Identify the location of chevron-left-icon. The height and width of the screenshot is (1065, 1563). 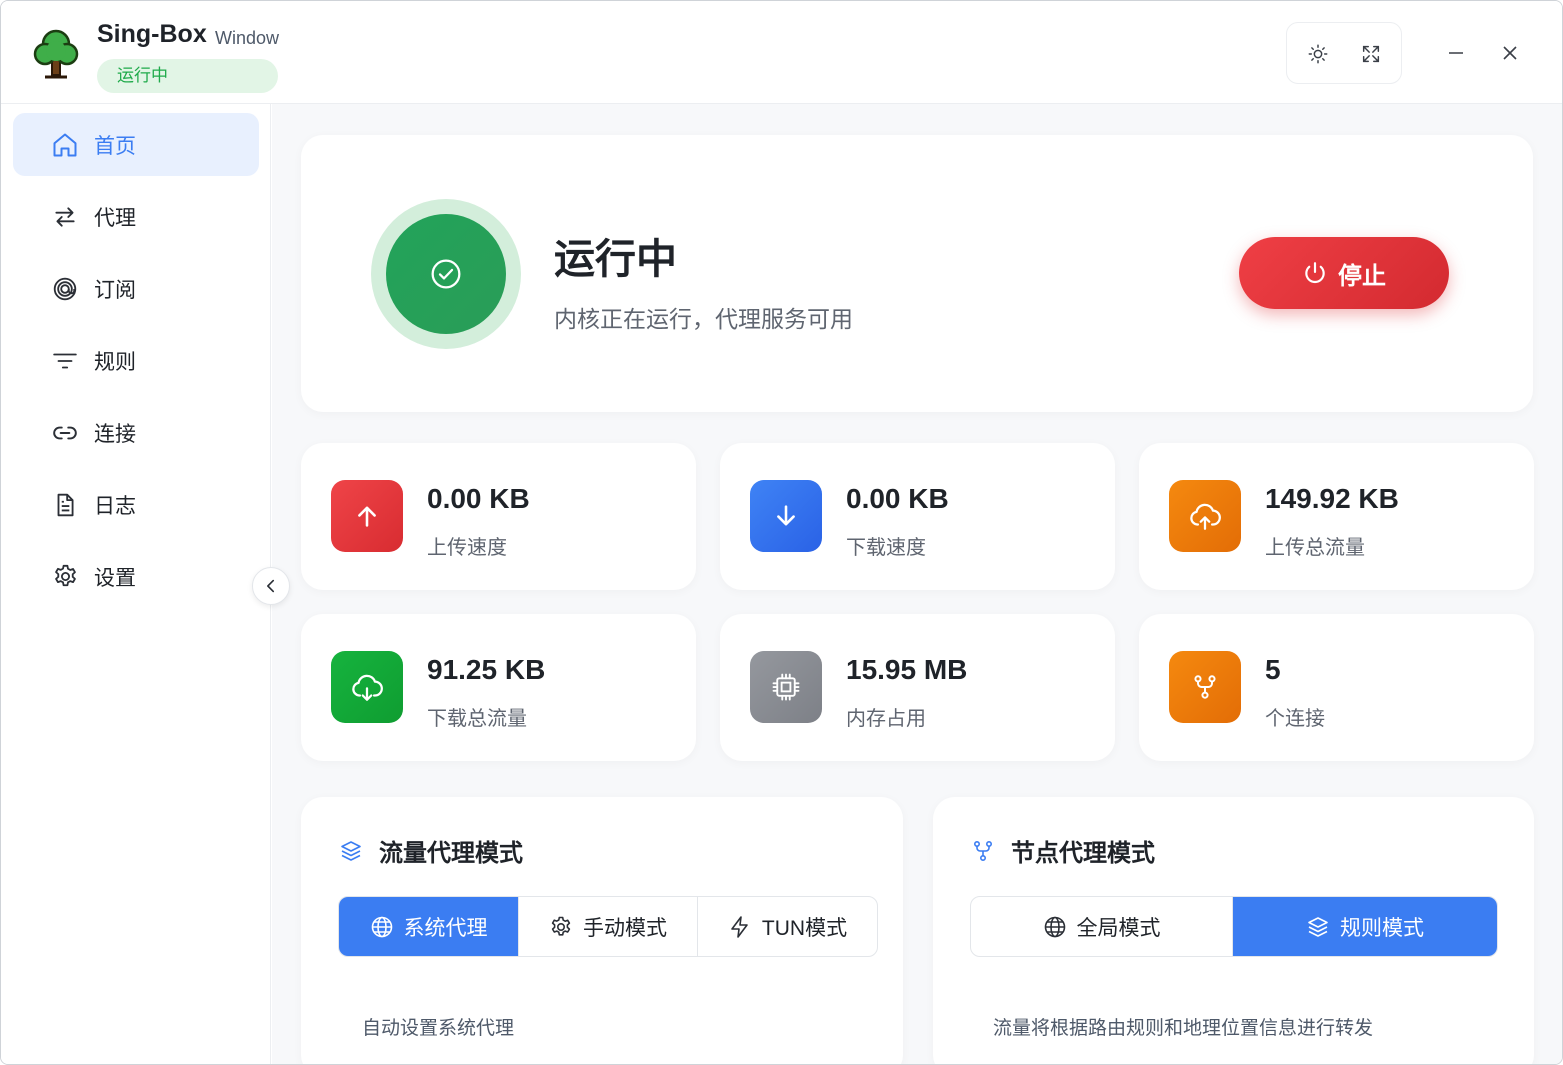
(271, 586).